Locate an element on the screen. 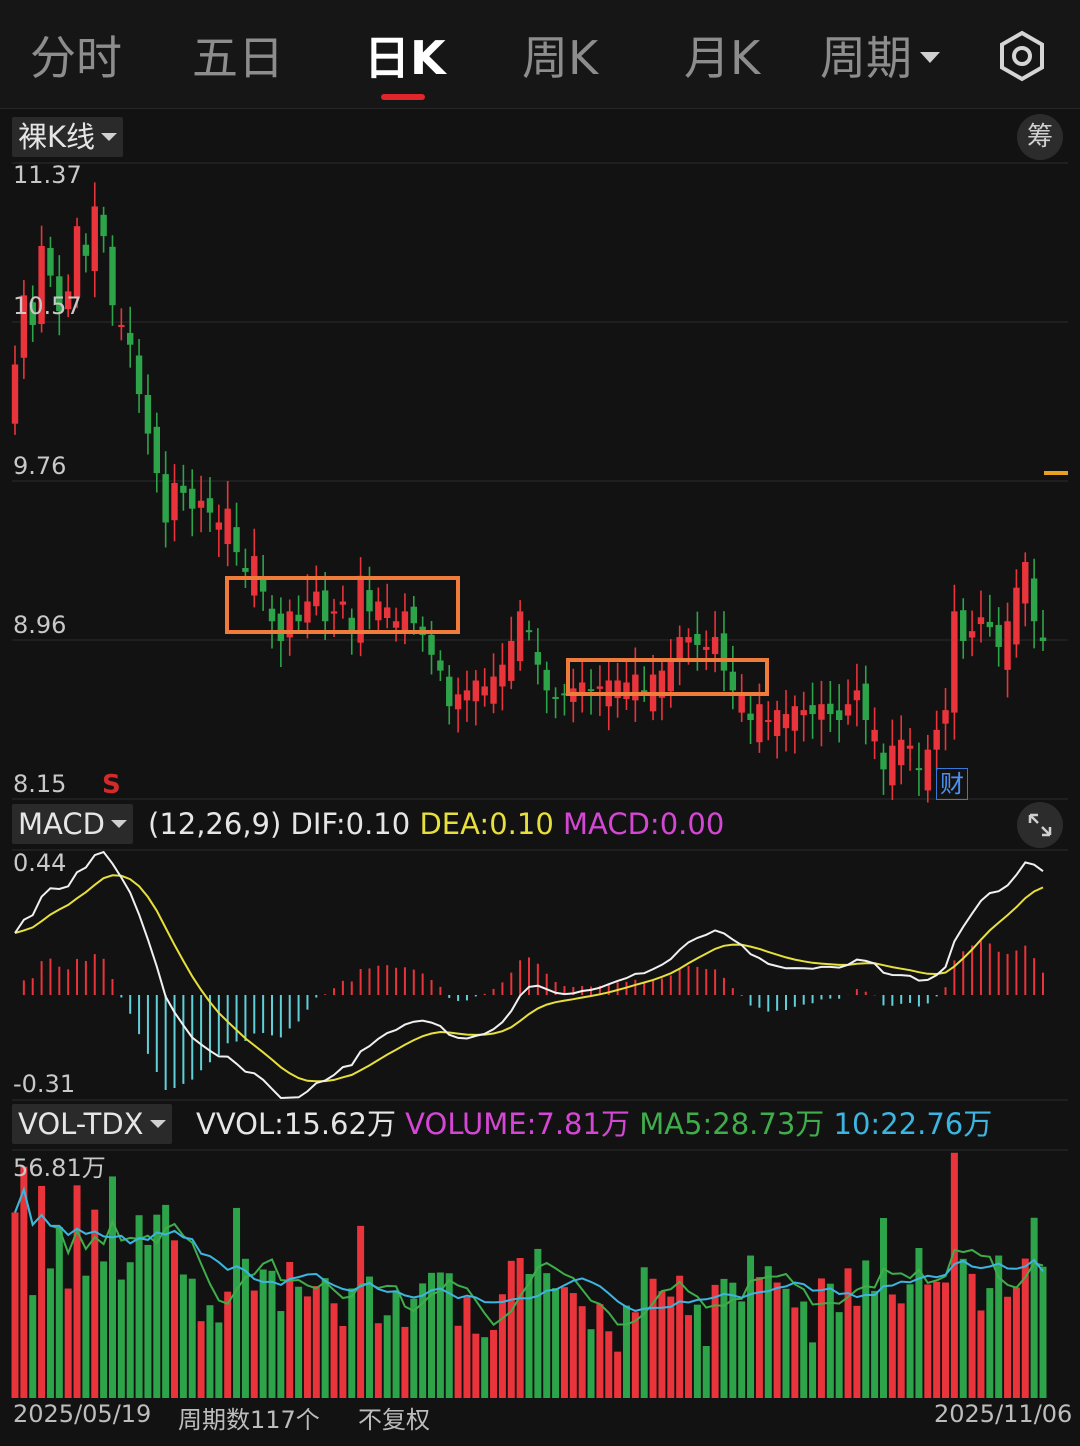 The height and width of the screenshot is (1446, 1080). volume-indicator-dropdown: VOL-TDX is located at coordinates (92, 1124).